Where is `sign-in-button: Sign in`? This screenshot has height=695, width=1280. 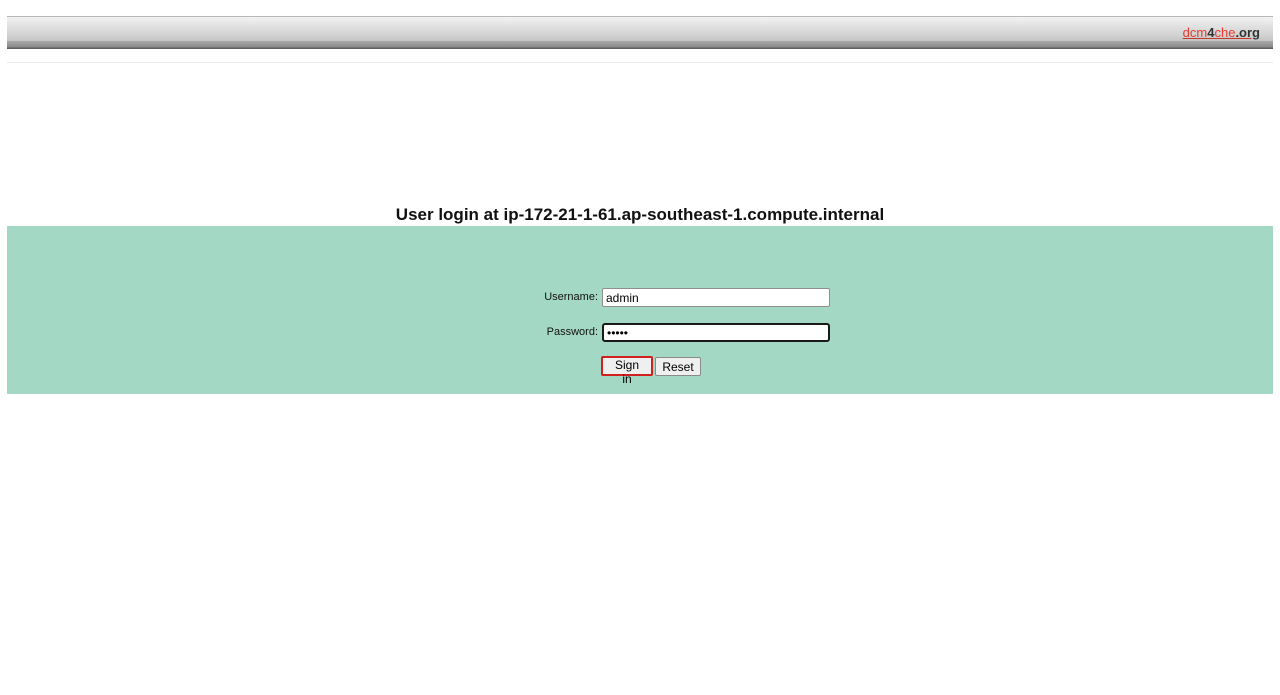 sign-in-button: Sign in is located at coordinates (627, 371).